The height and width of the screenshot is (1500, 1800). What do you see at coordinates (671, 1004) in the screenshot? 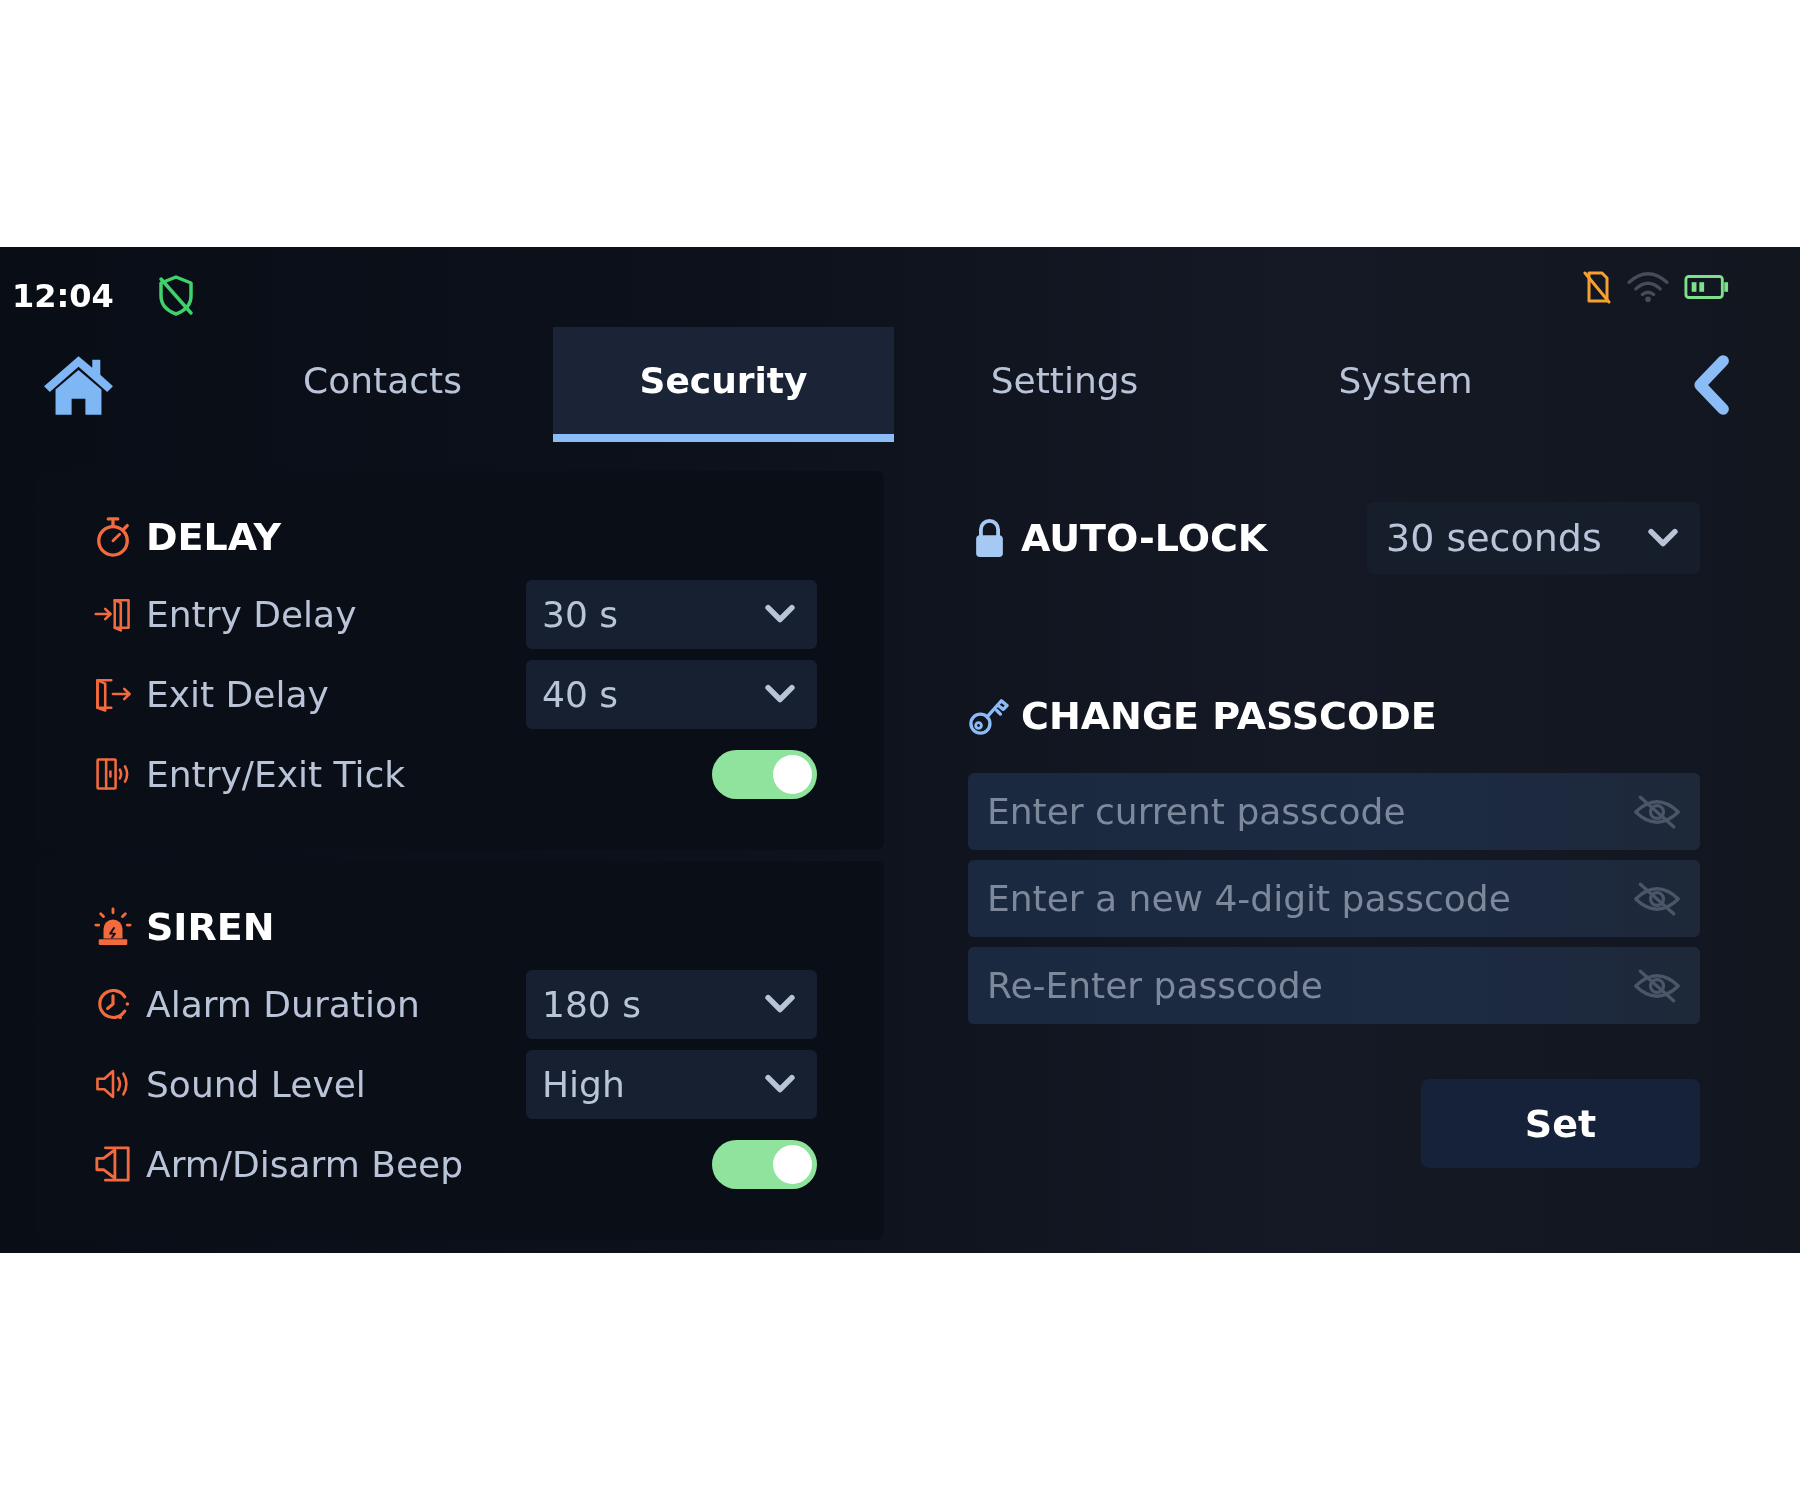
I see `dropdown: 180 s` at bounding box center [671, 1004].